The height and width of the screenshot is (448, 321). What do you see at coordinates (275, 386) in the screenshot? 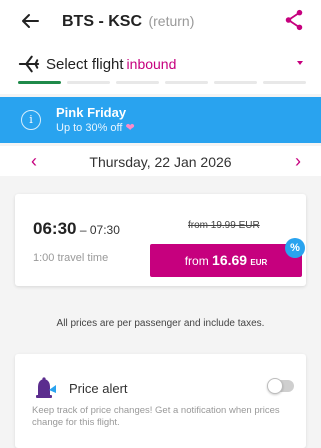
I see `toggle-knob` at bounding box center [275, 386].